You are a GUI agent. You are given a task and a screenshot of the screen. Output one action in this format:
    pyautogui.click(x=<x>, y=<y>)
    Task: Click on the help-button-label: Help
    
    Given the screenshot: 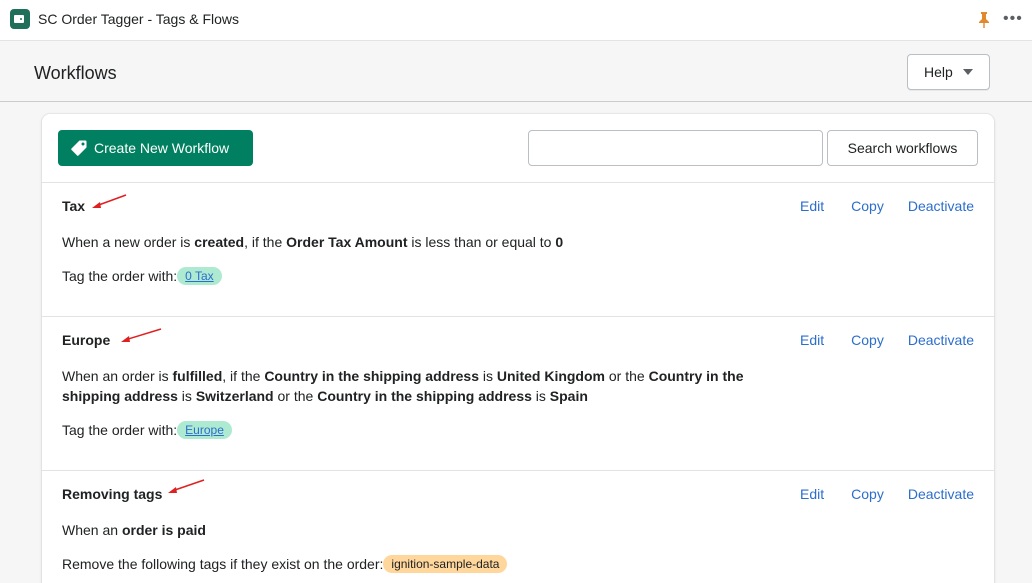 What is the action you would take?
    pyautogui.click(x=938, y=72)
    